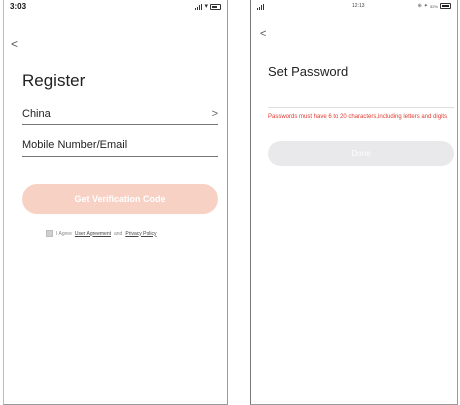 This screenshot has width=460, height=405. Describe the element at coordinates (214, 114) in the screenshot. I see `chevron-right-icon: >` at that location.